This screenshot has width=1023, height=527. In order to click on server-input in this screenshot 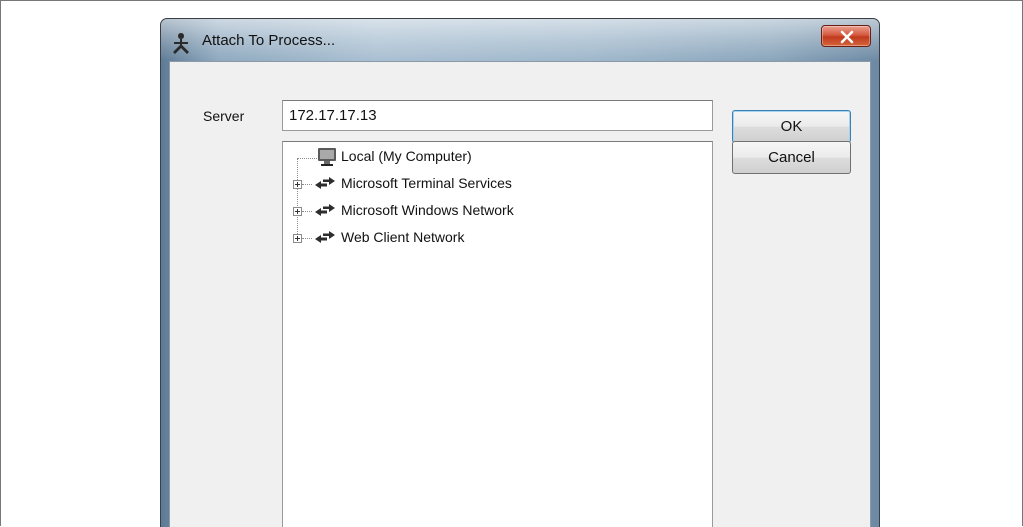, I will do `click(497, 115)`.